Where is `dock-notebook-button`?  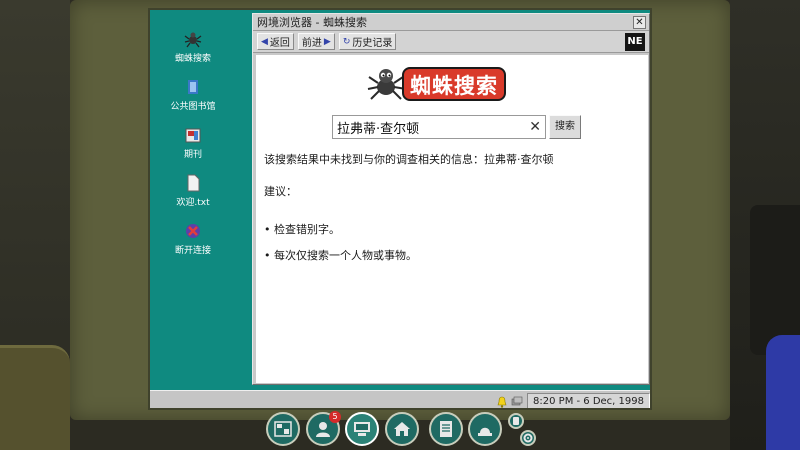
dock-notebook-button is located at coordinates (446, 429).